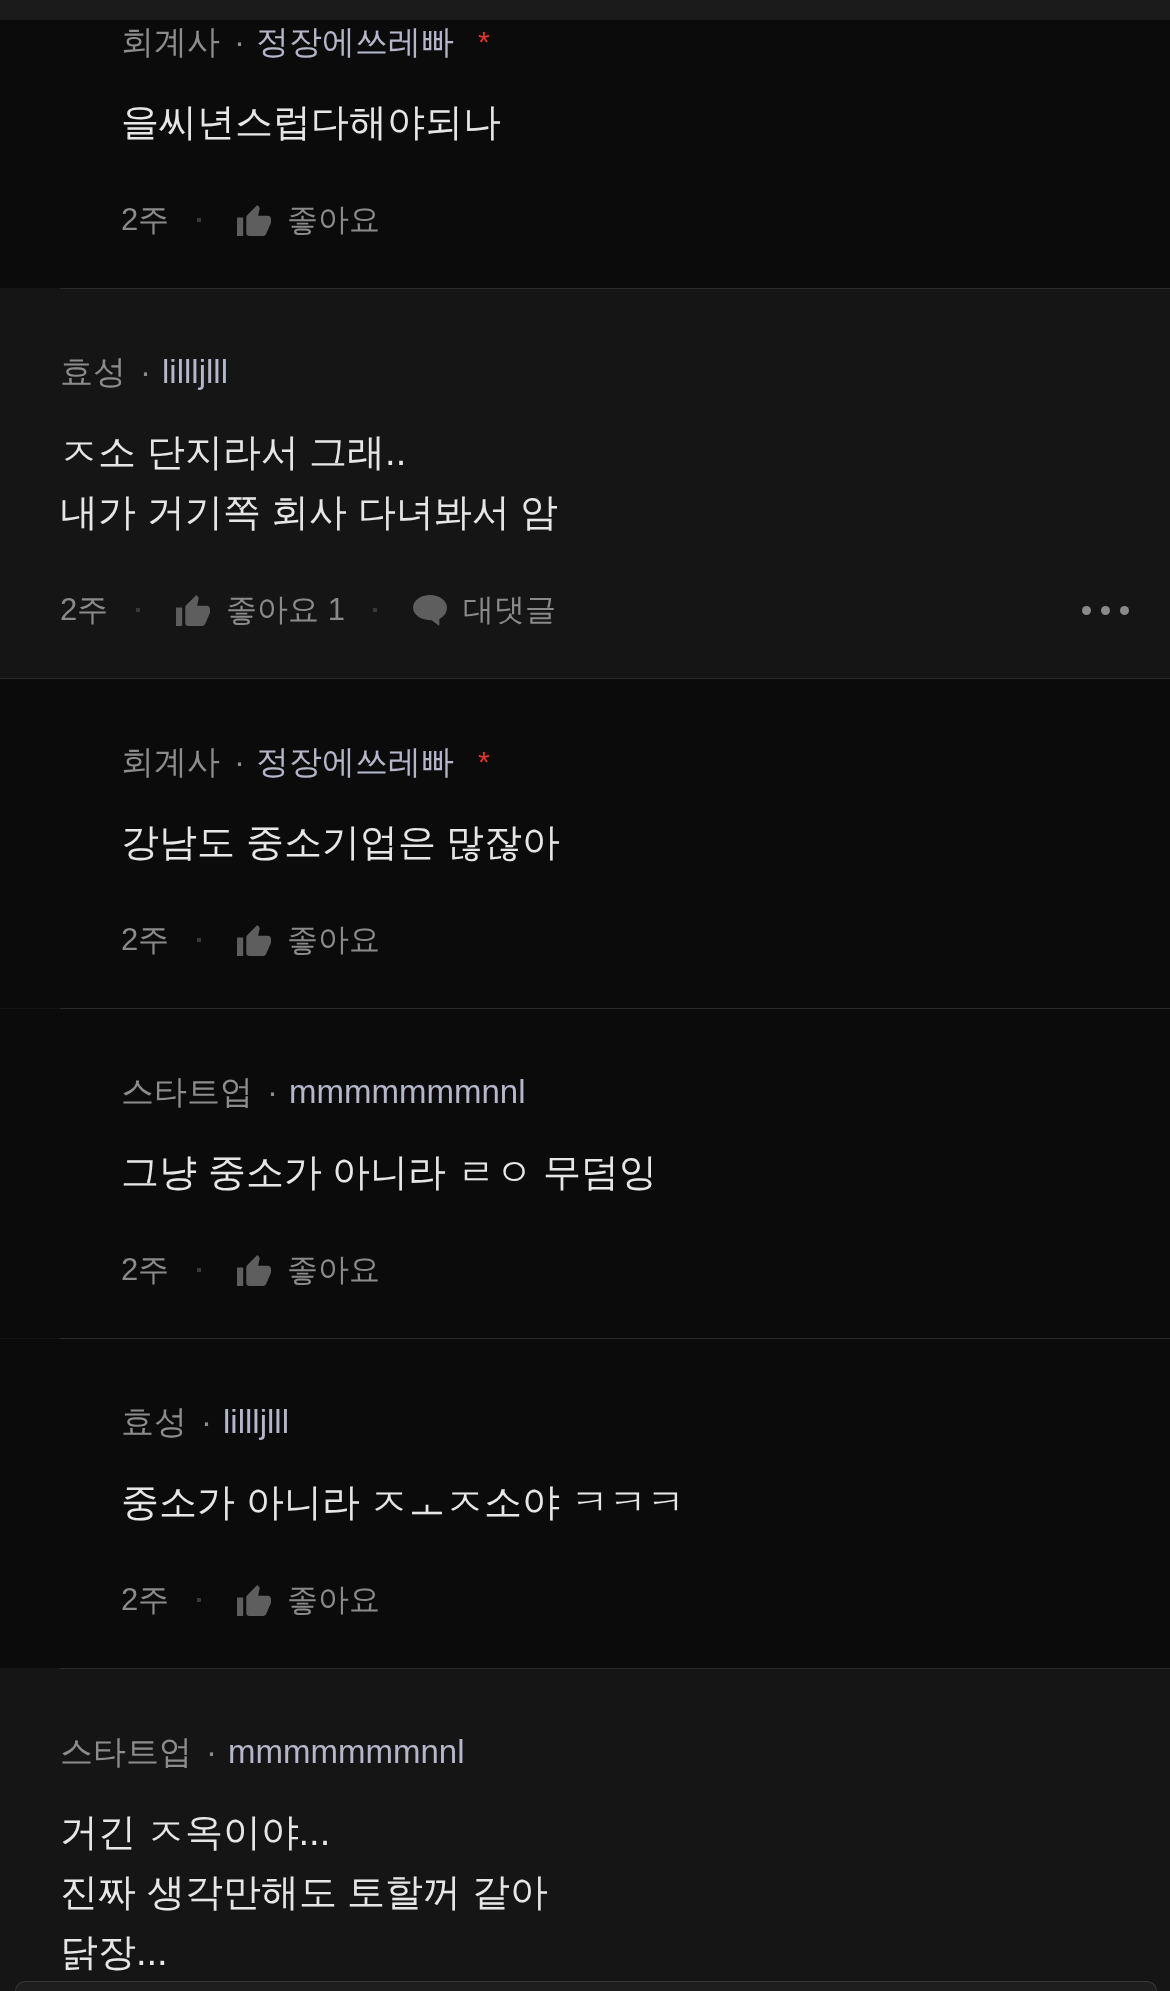  I want to click on comment-text: 중소가 아니라 ㅈㅗㅈ소야 ㅋㅋㅋ, so click(403, 1502).